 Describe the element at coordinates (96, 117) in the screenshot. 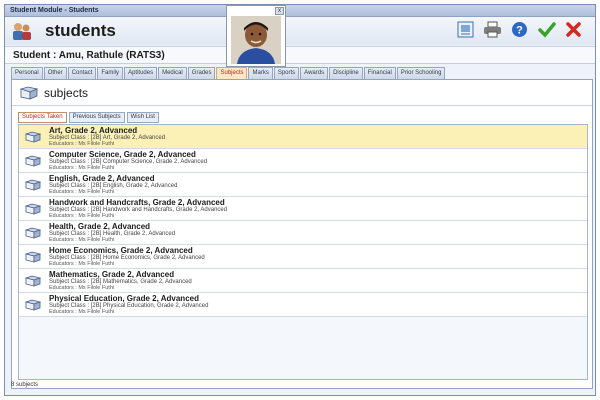

I see `subtab-previous-subjects: Previous Subjects` at that location.